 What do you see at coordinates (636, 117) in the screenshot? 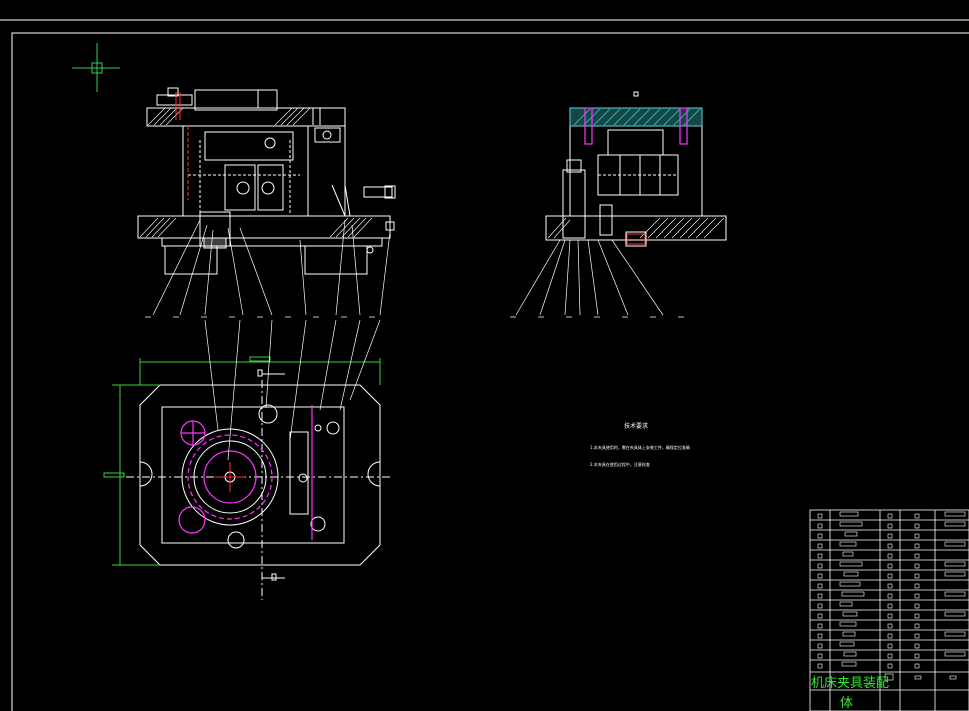
I see `side-view-cyan-hatch` at bounding box center [636, 117].